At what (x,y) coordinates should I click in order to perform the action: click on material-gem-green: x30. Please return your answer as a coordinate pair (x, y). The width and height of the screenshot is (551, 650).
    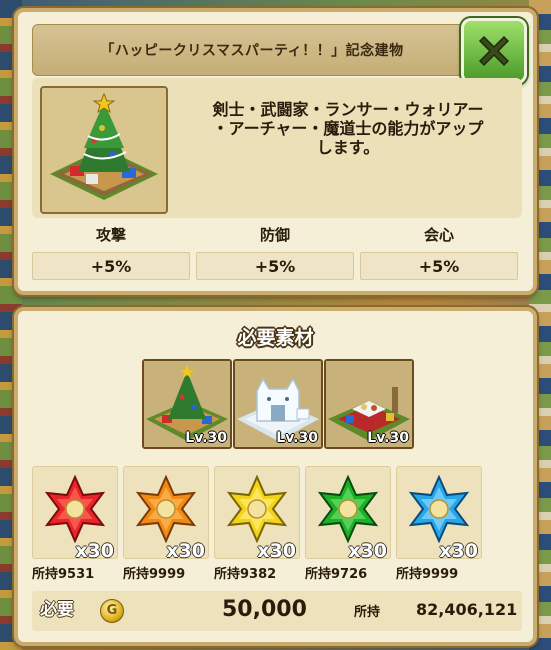
    Looking at the image, I should click on (348, 514).